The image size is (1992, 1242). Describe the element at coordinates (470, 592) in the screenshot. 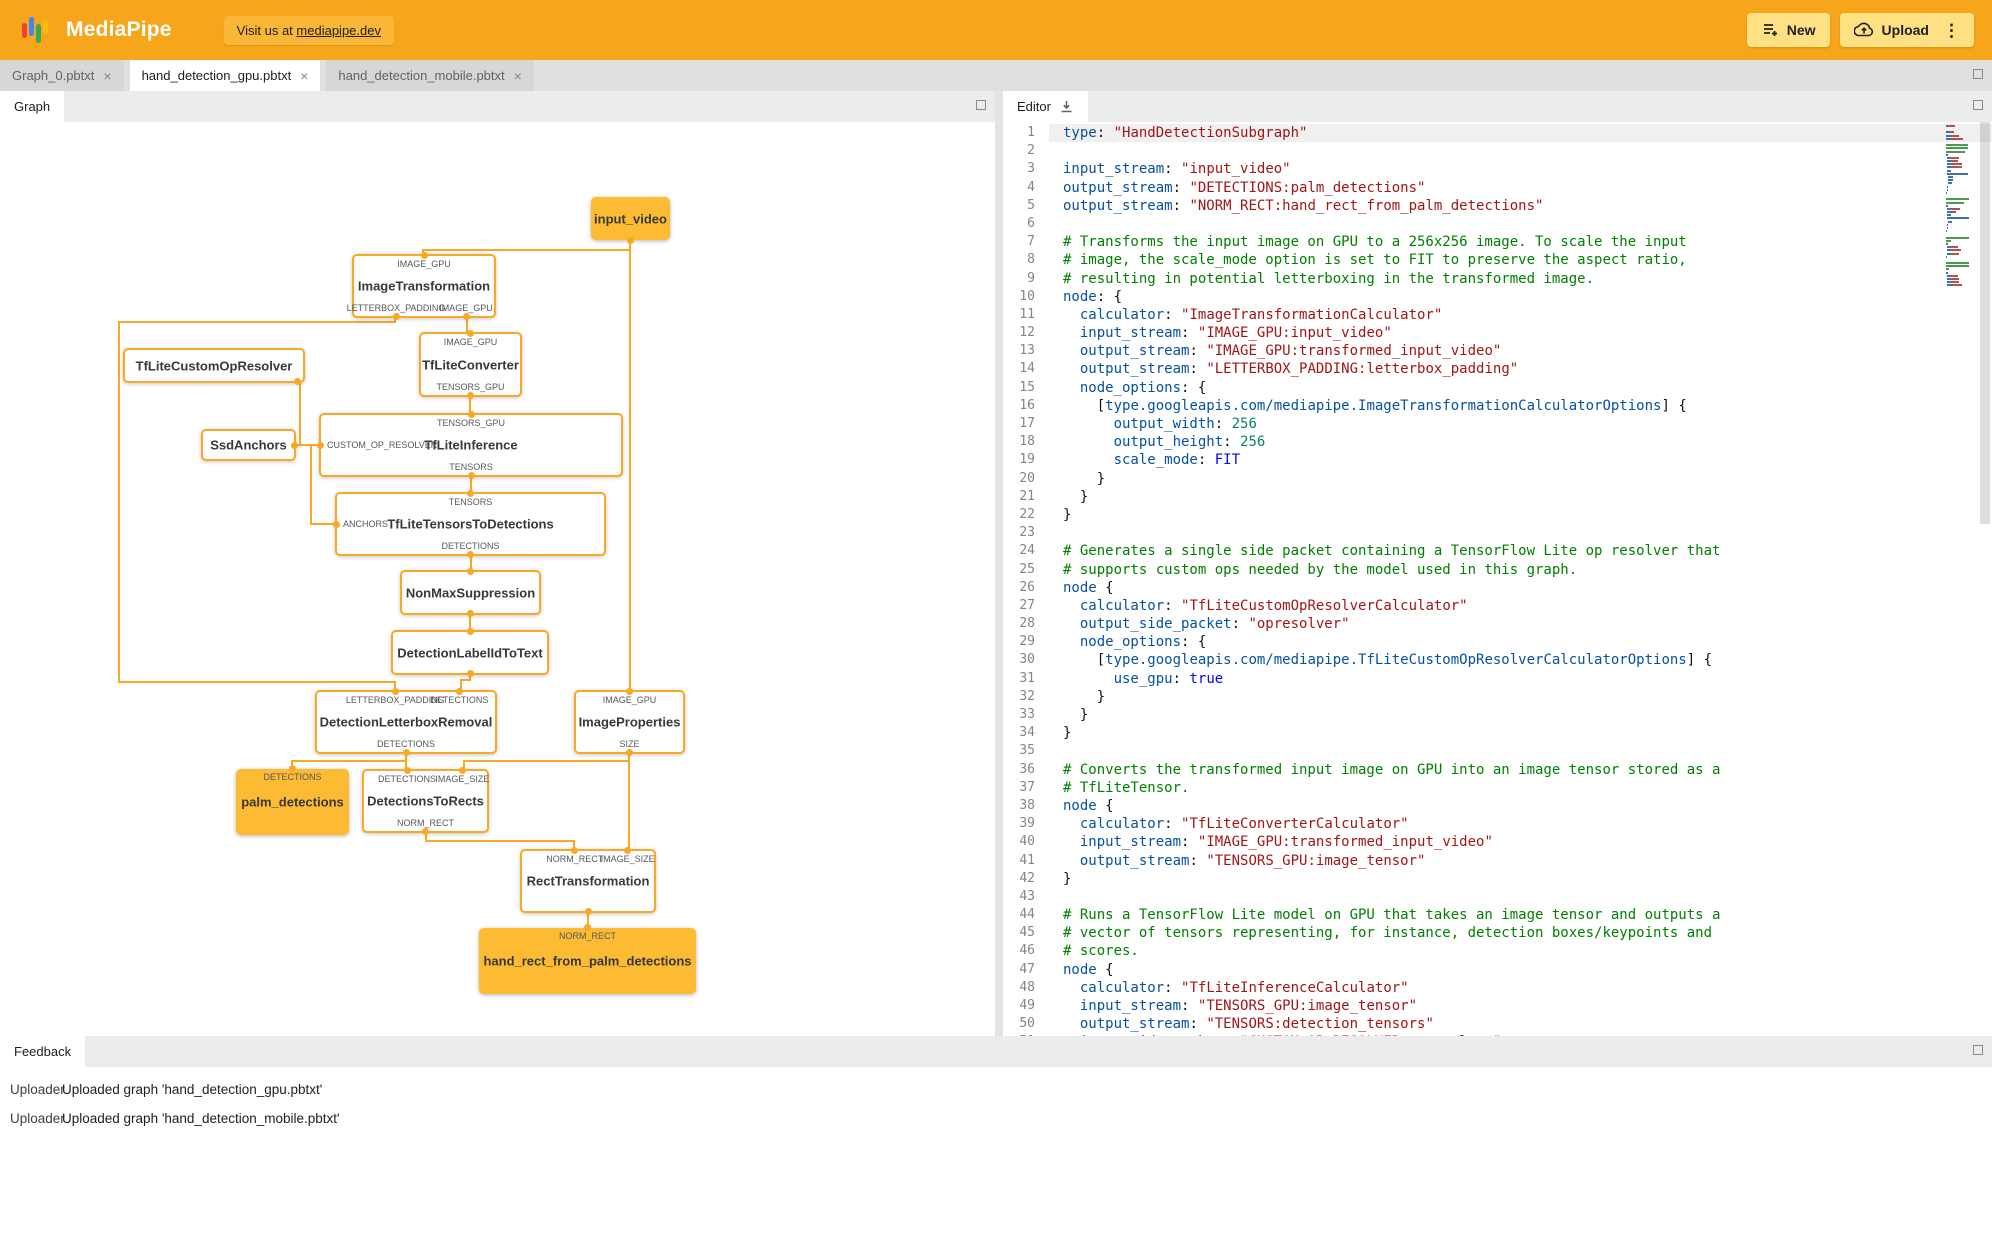

I see `graph-node-NonMaxSuppression: NonMaxSuppression` at that location.